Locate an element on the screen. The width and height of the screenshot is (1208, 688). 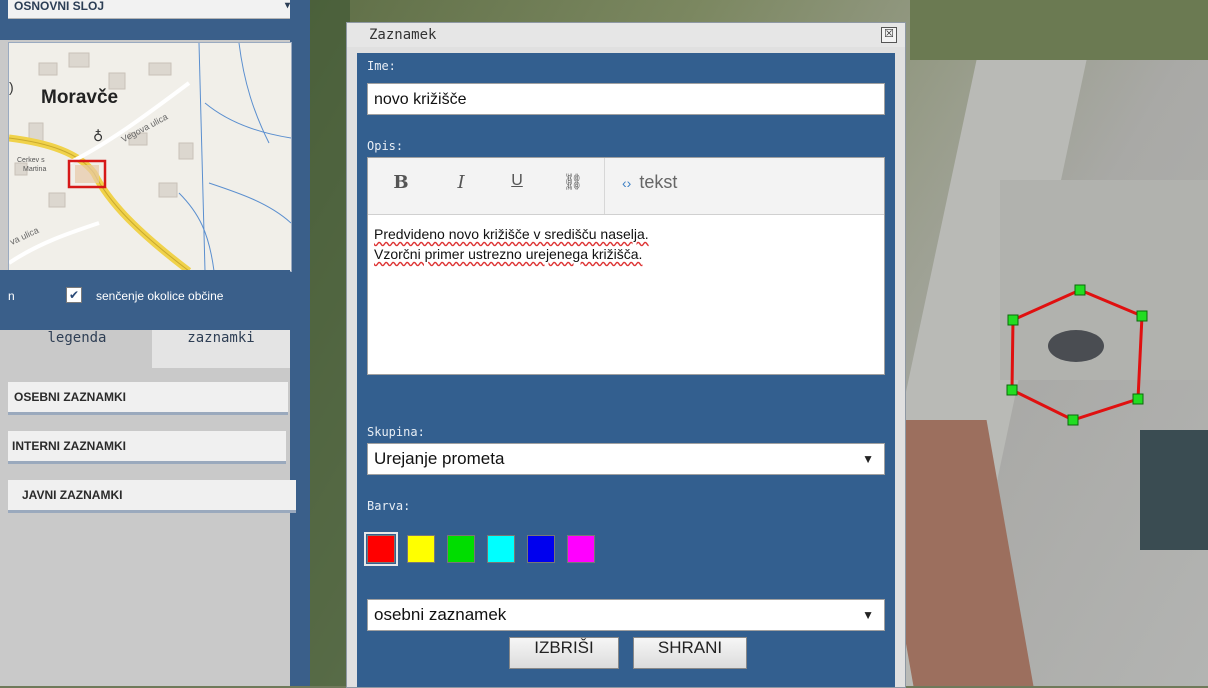
close-icon: ☒ is located at coordinates (889, 35).